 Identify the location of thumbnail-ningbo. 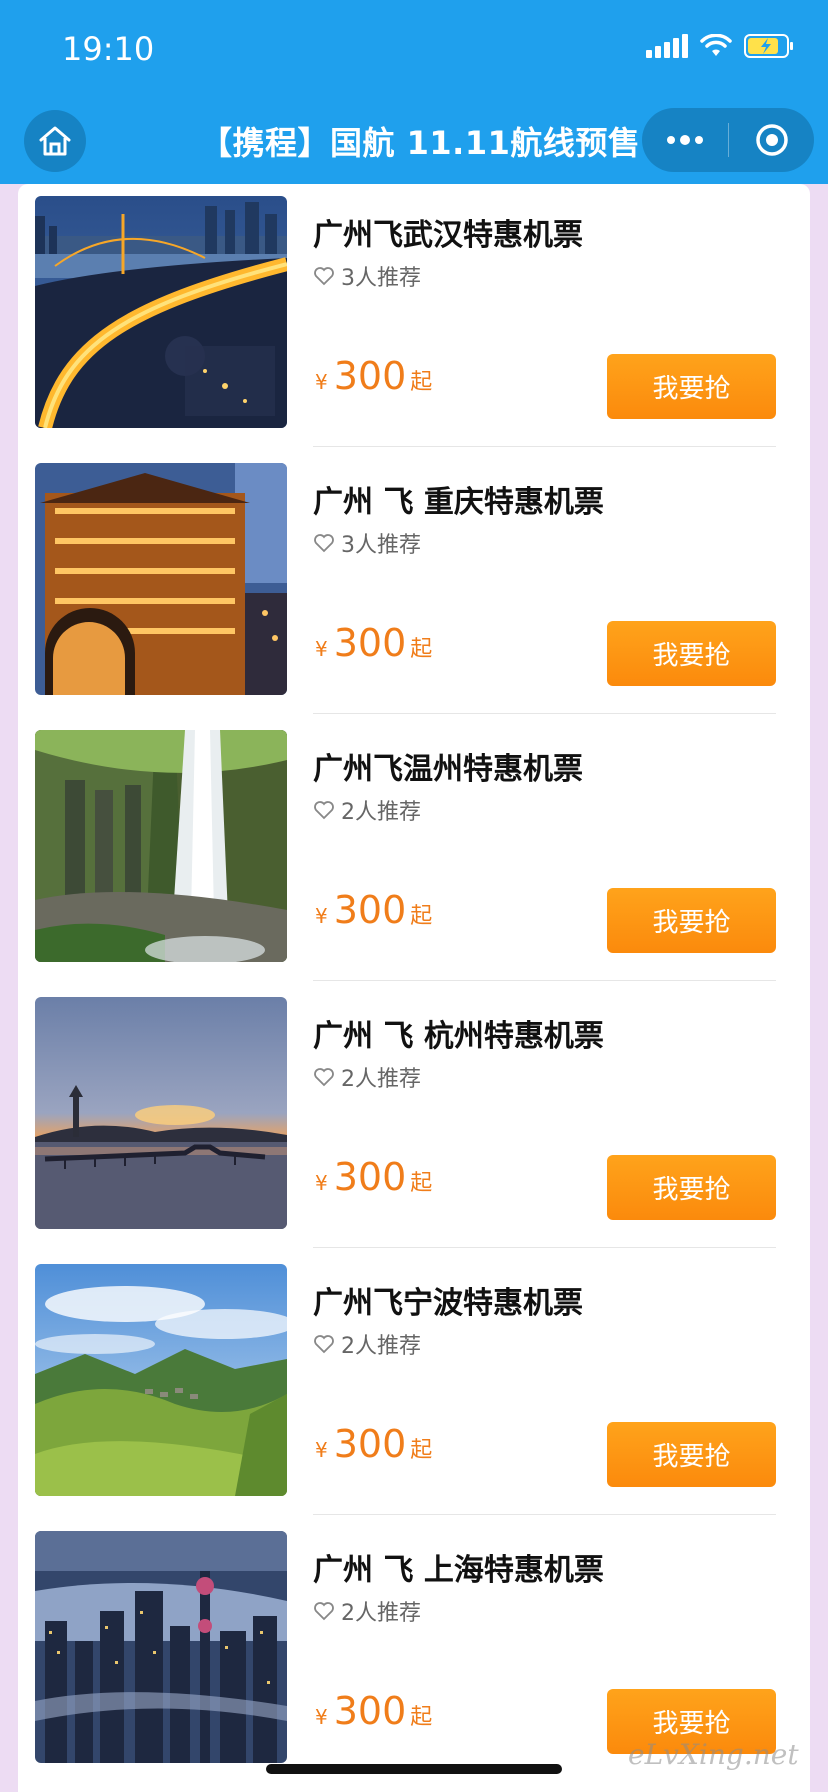
(161, 1380).